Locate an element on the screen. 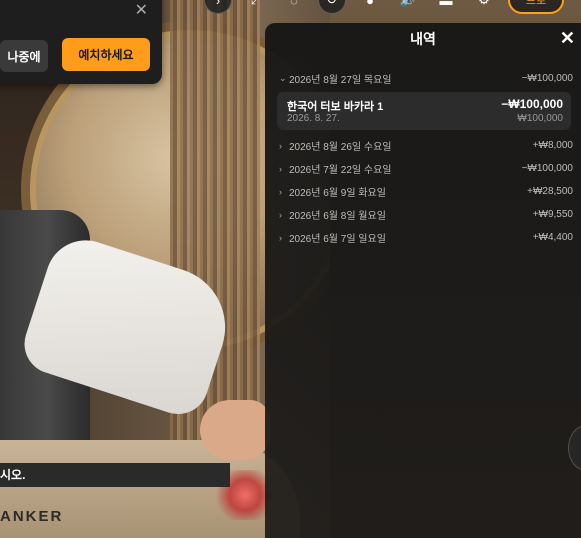 The image size is (581, 538). info-icon: ● is located at coordinates (370, 7).